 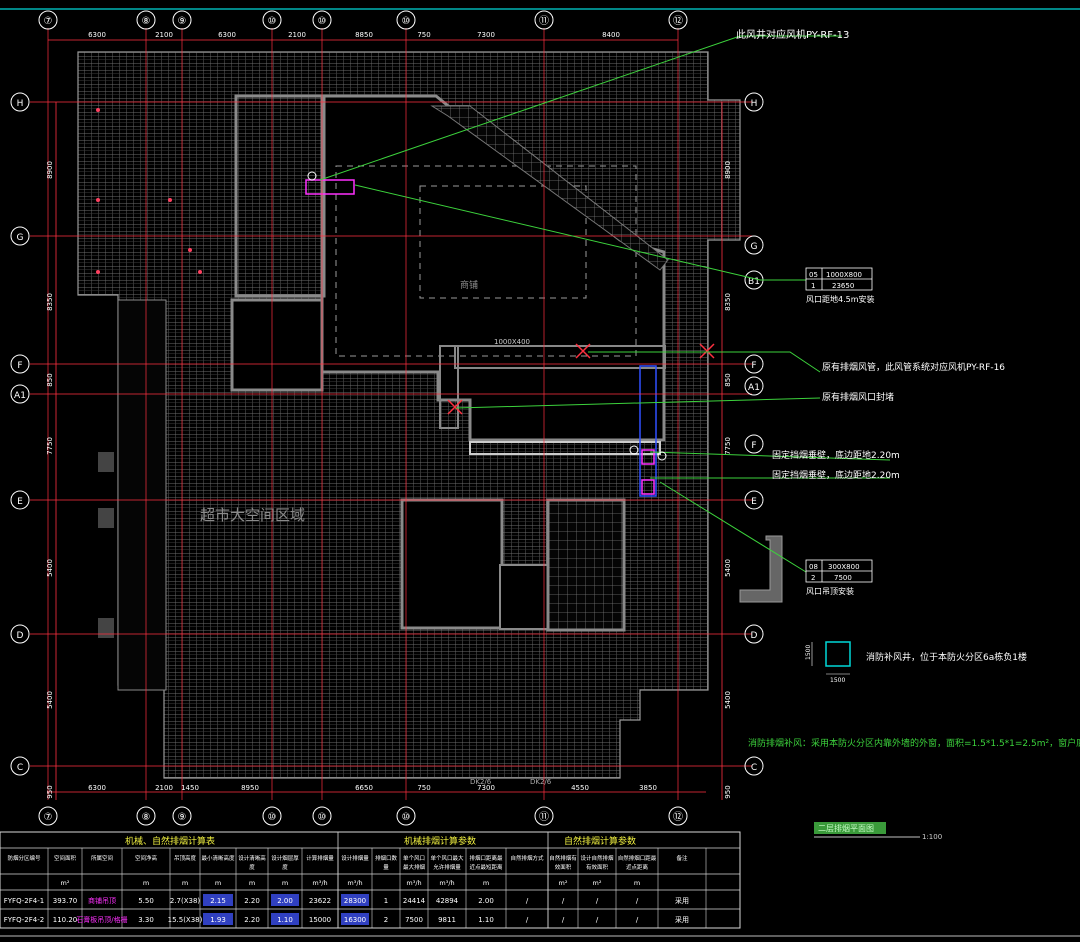 What do you see at coordinates (754, 104) in the screenshot?
I see `grid-label-right: H` at bounding box center [754, 104].